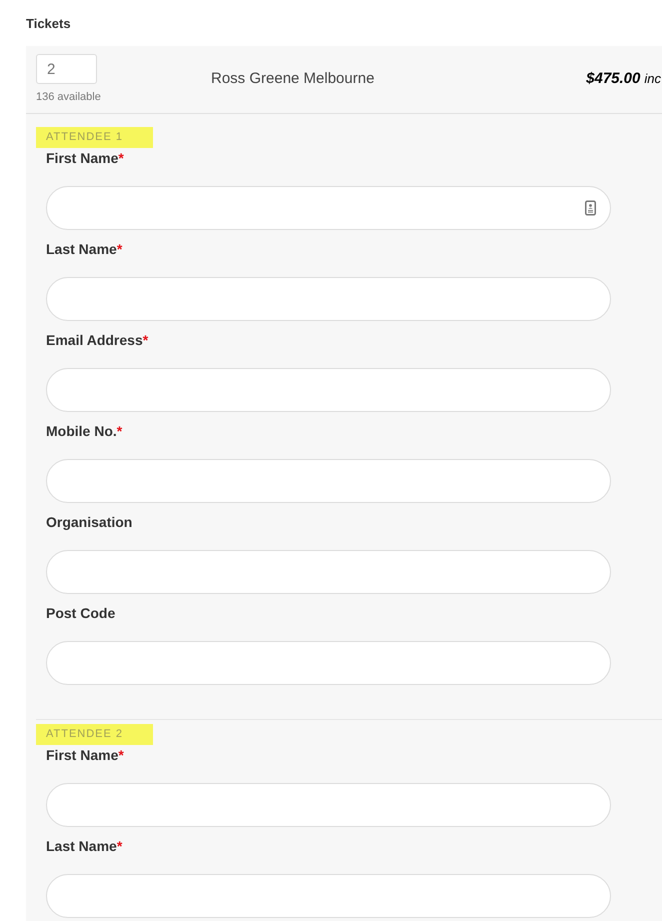  Describe the element at coordinates (97, 340) in the screenshot. I see `field-label: Email Address*` at that location.